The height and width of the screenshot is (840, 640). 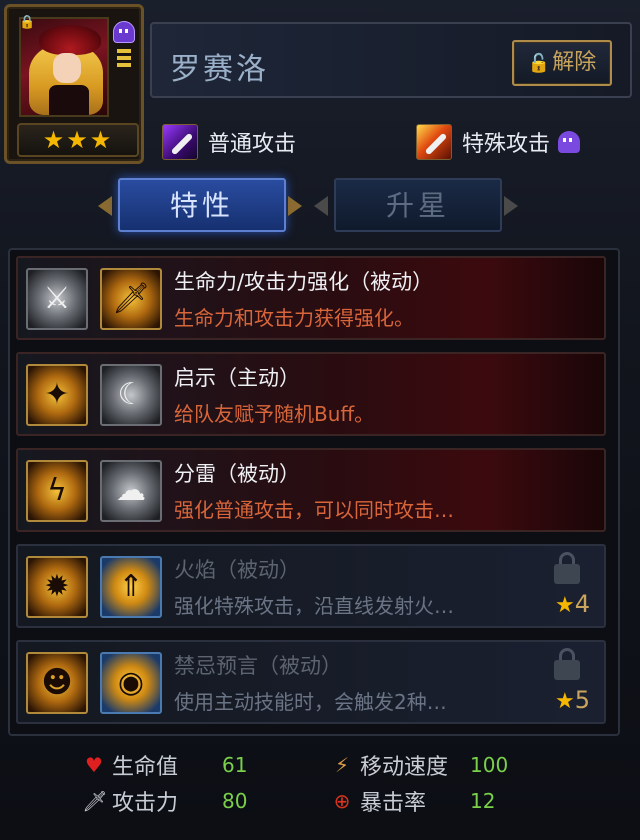 I want to click on tab-traits: 特性, so click(x=202, y=205).